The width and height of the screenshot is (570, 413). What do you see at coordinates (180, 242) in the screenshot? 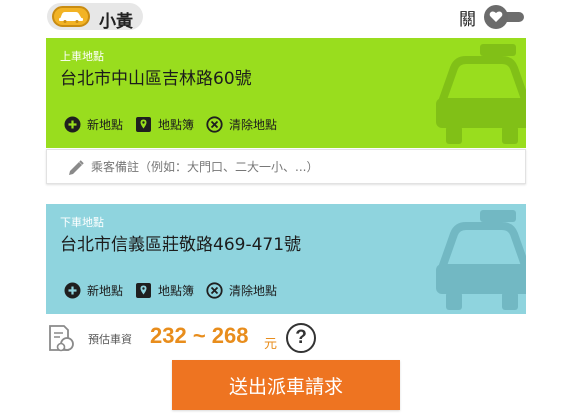
I see `dropoff-address: 台北市信義區莊敬路469-471號` at bounding box center [180, 242].